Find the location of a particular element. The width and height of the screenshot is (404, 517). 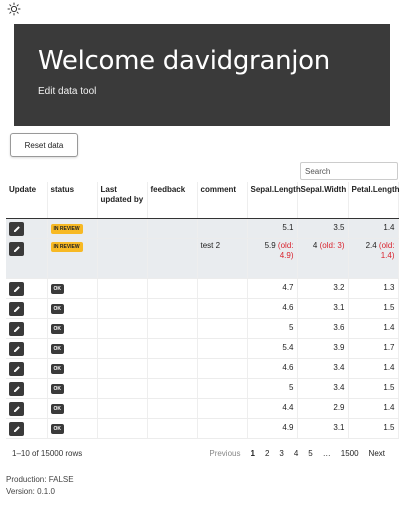

table-row: OK 5 3.4 1.5 is located at coordinates (202, 388).